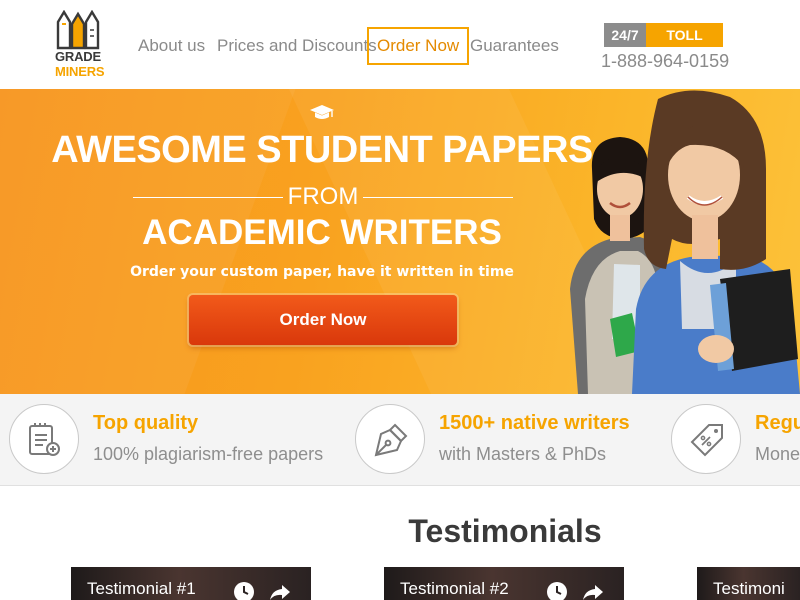 This screenshot has width=800, height=600. I want to click on price-tag-icon, so click(706, 440).